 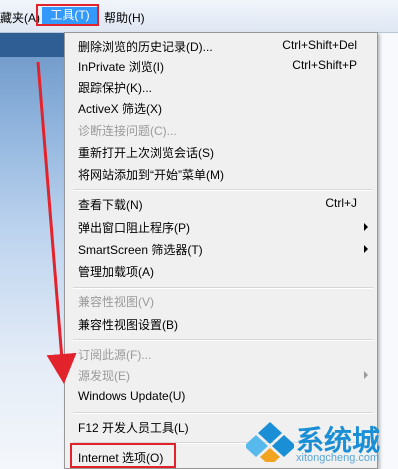 I want to click on watermark-logo-icon, so click(x=270, y=442).